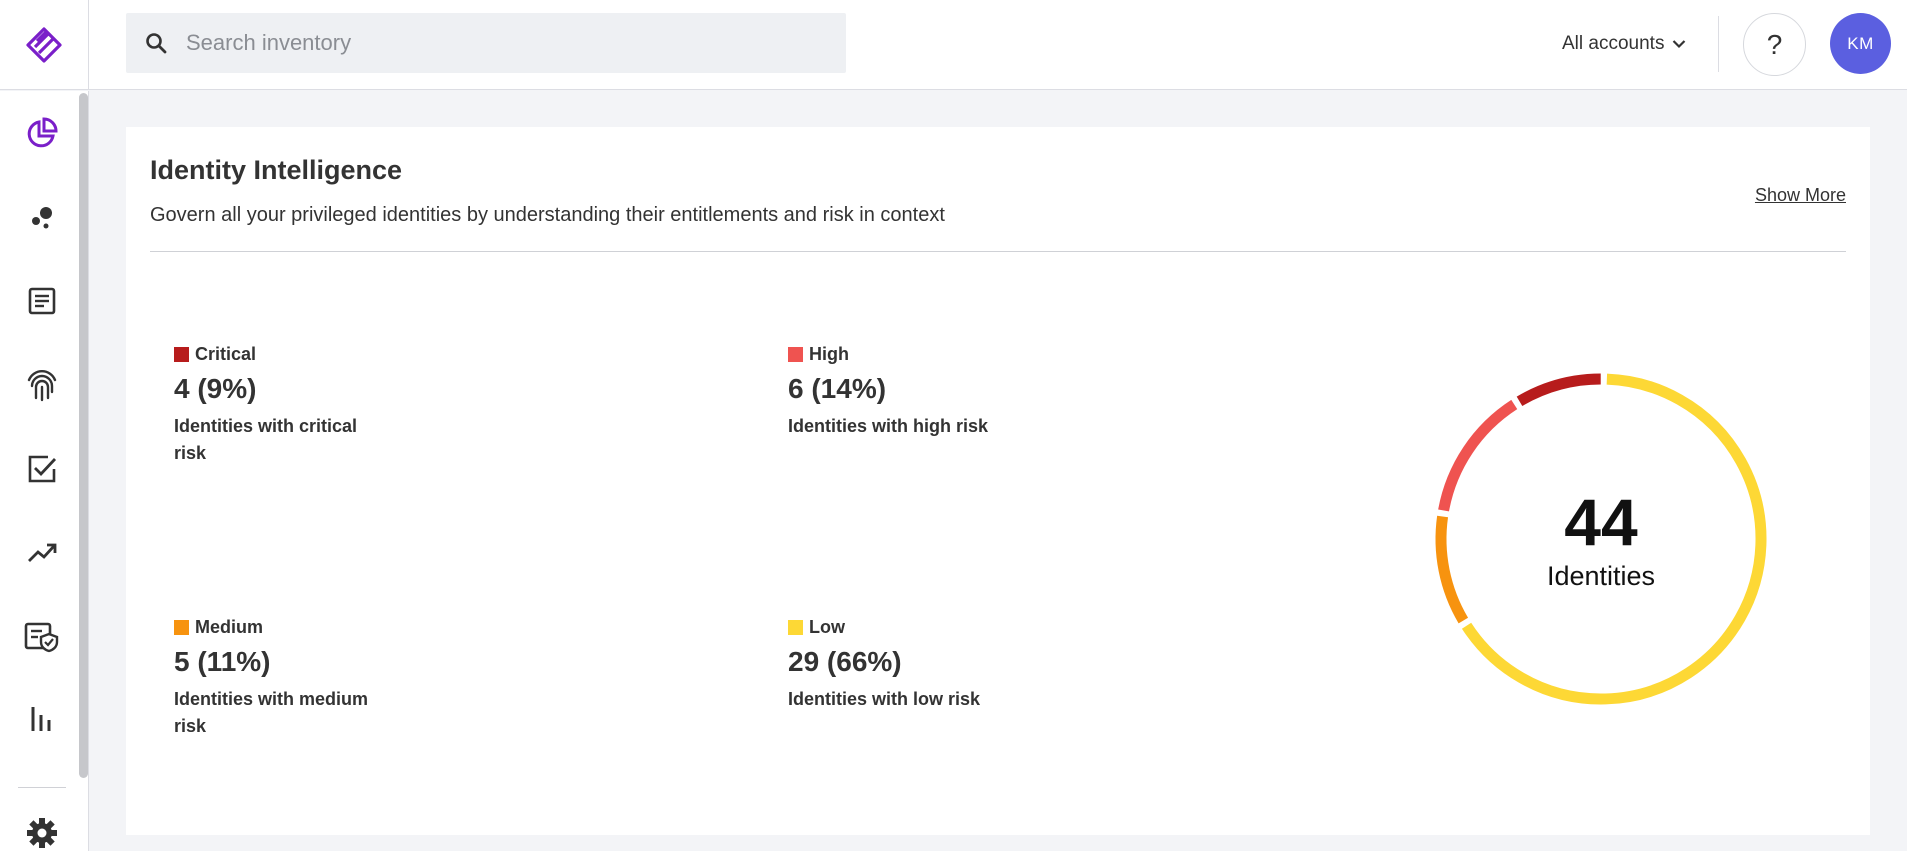  I want to click on sidebar-item-graph, so click(42, 217).